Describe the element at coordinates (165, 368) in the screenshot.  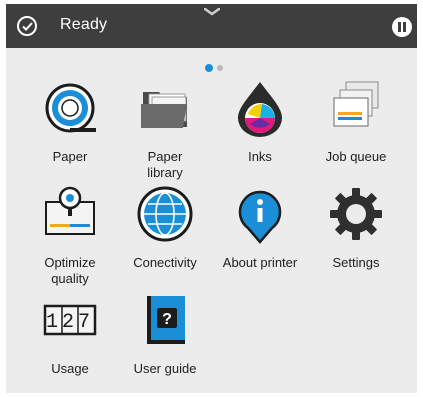
I see `app-label: User guide` at that location.